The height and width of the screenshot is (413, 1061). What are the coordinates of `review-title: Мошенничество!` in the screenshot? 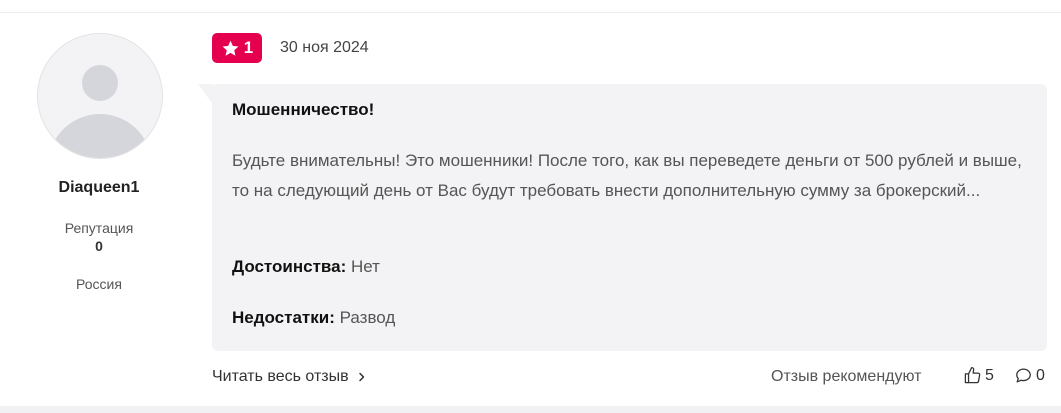 It's located at (303, 110).